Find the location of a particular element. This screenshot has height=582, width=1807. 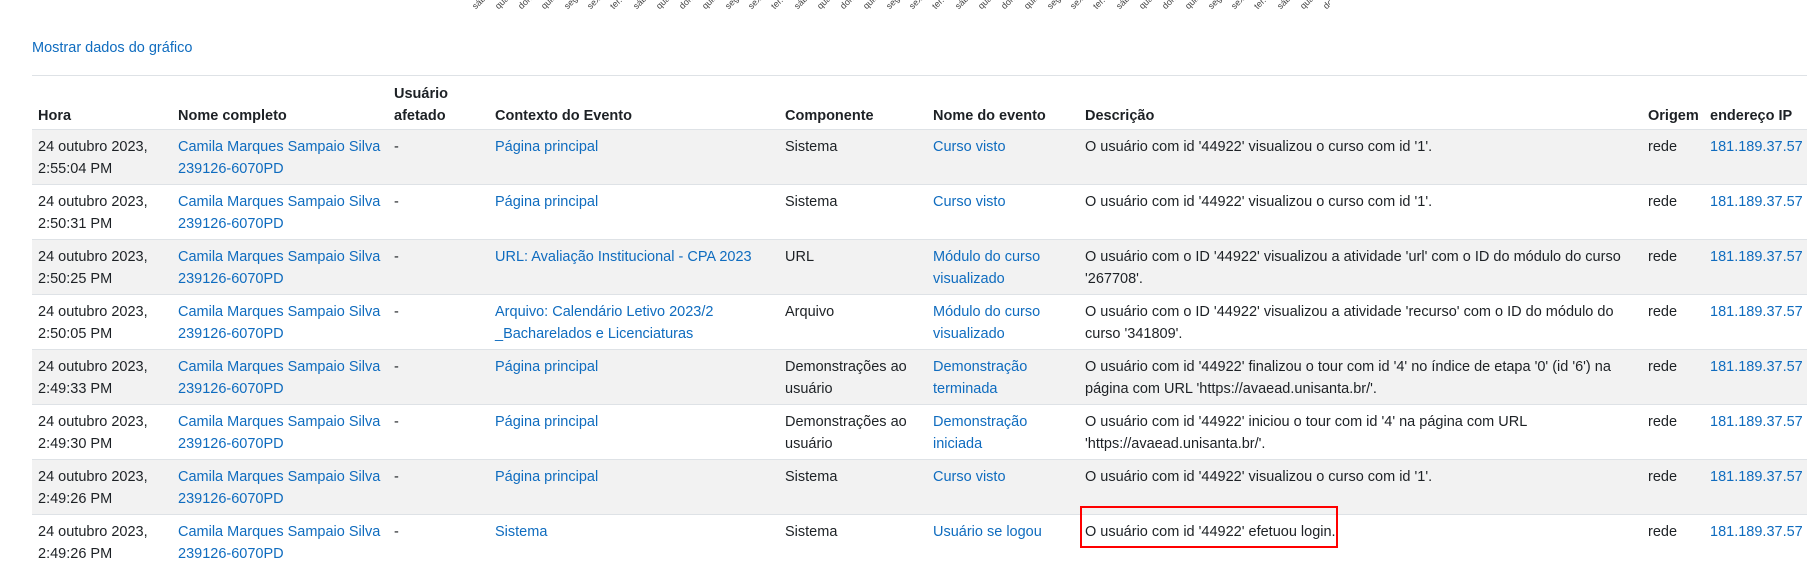

axis-tick-label: sáb. is located at coordinates (1285, 6).